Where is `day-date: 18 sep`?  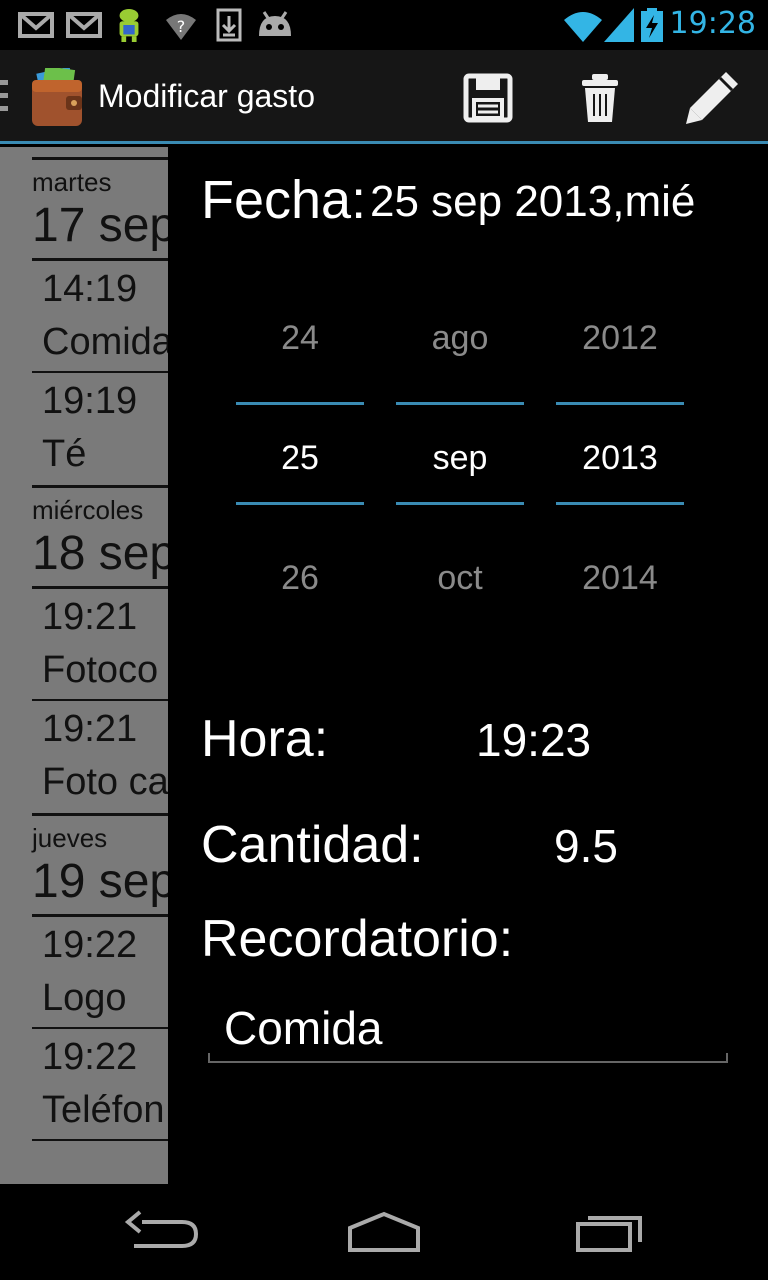
day-date: 18 sep is located at coordinates (100, 553).